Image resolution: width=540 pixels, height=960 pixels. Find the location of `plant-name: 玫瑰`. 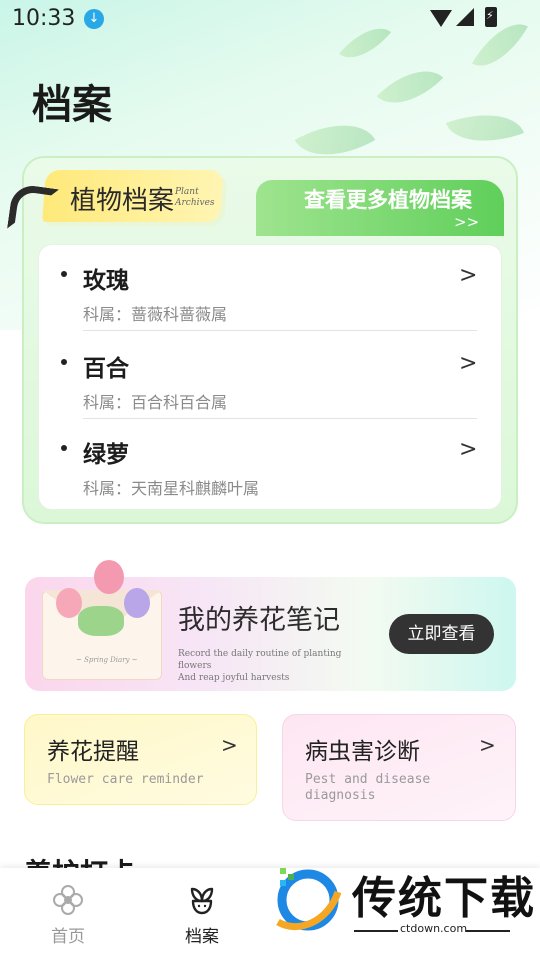

plant-name: 玫瑰 is located at coordinates (106, 281).